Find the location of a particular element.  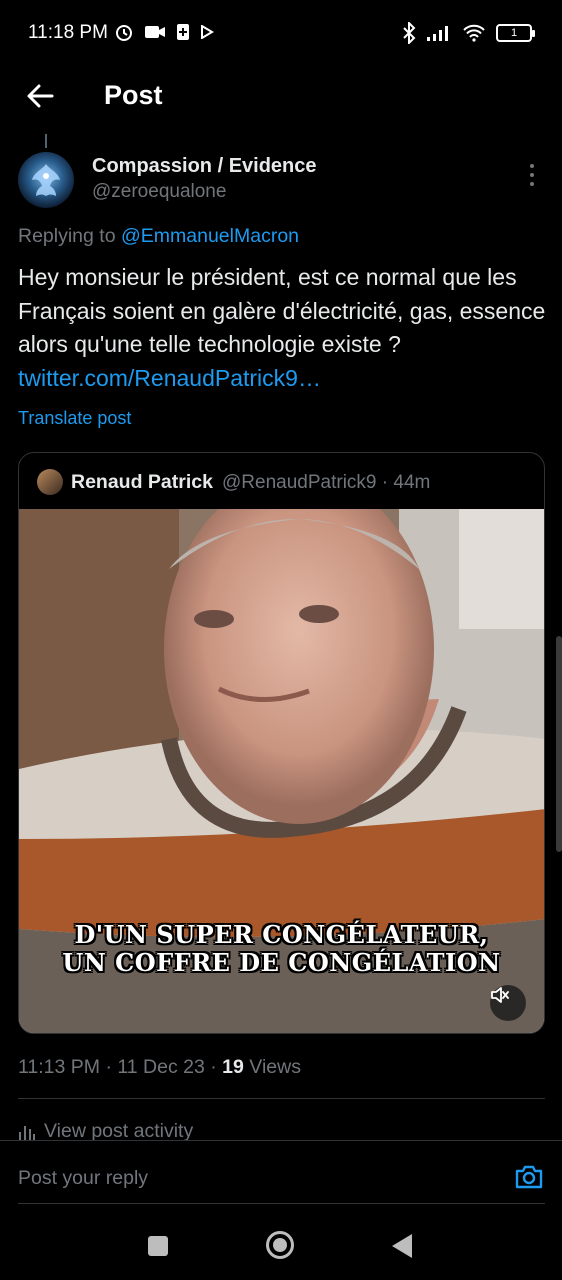

recents-button is located at coordinates (158, 1246).